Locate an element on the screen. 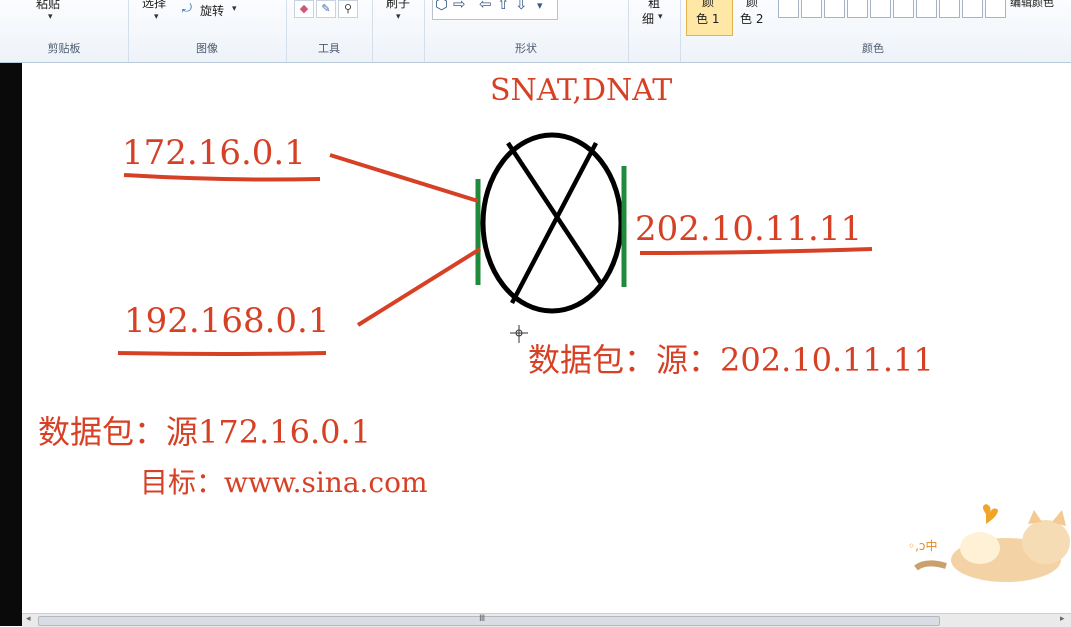 This screenshot has height=627, width=1071. hexagon-shape-icon: ⬡ is located at coordinates (441, 6).